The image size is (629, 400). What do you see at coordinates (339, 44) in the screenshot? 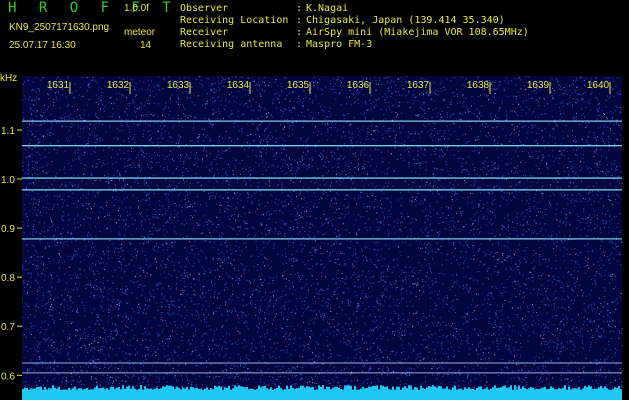
I see `info-value-antenna: Maspro FM-3` at bounding box center [339, 44].